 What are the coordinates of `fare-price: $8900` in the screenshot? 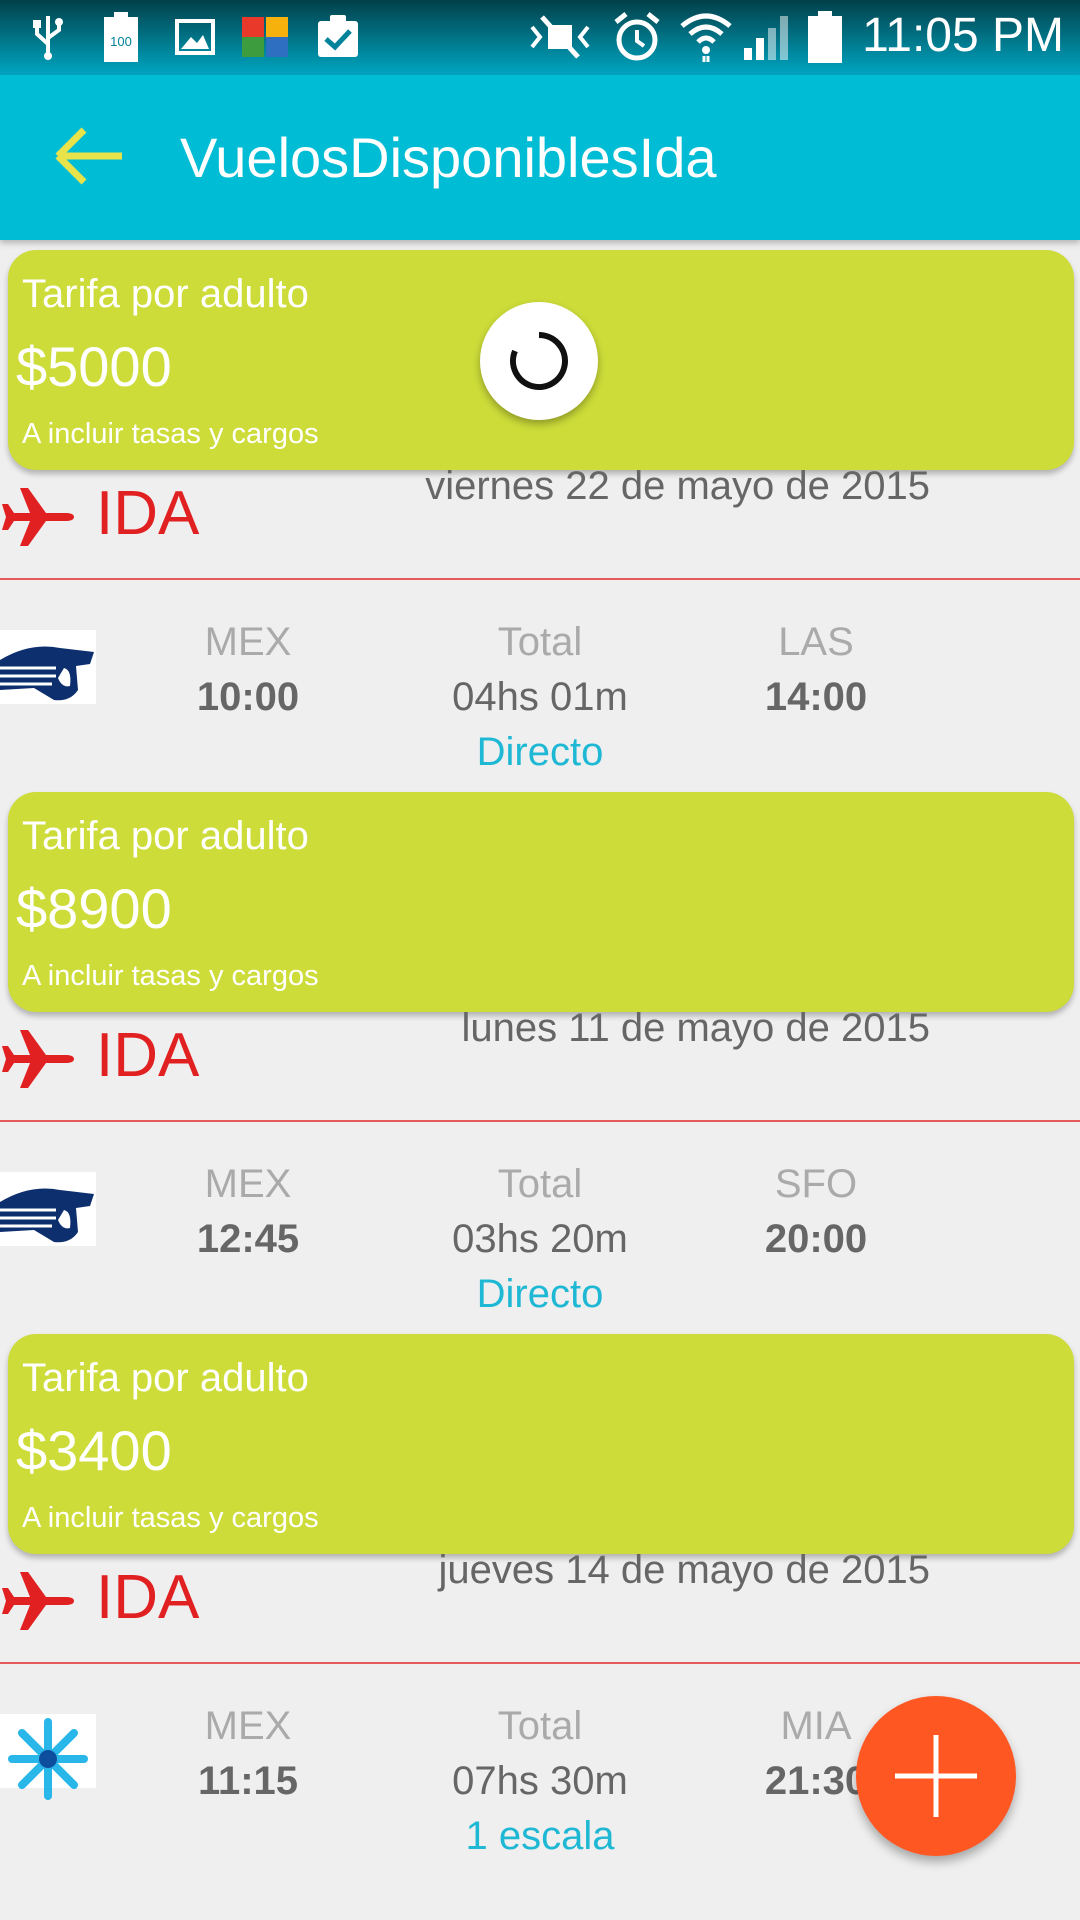 It's located at (94, 908).